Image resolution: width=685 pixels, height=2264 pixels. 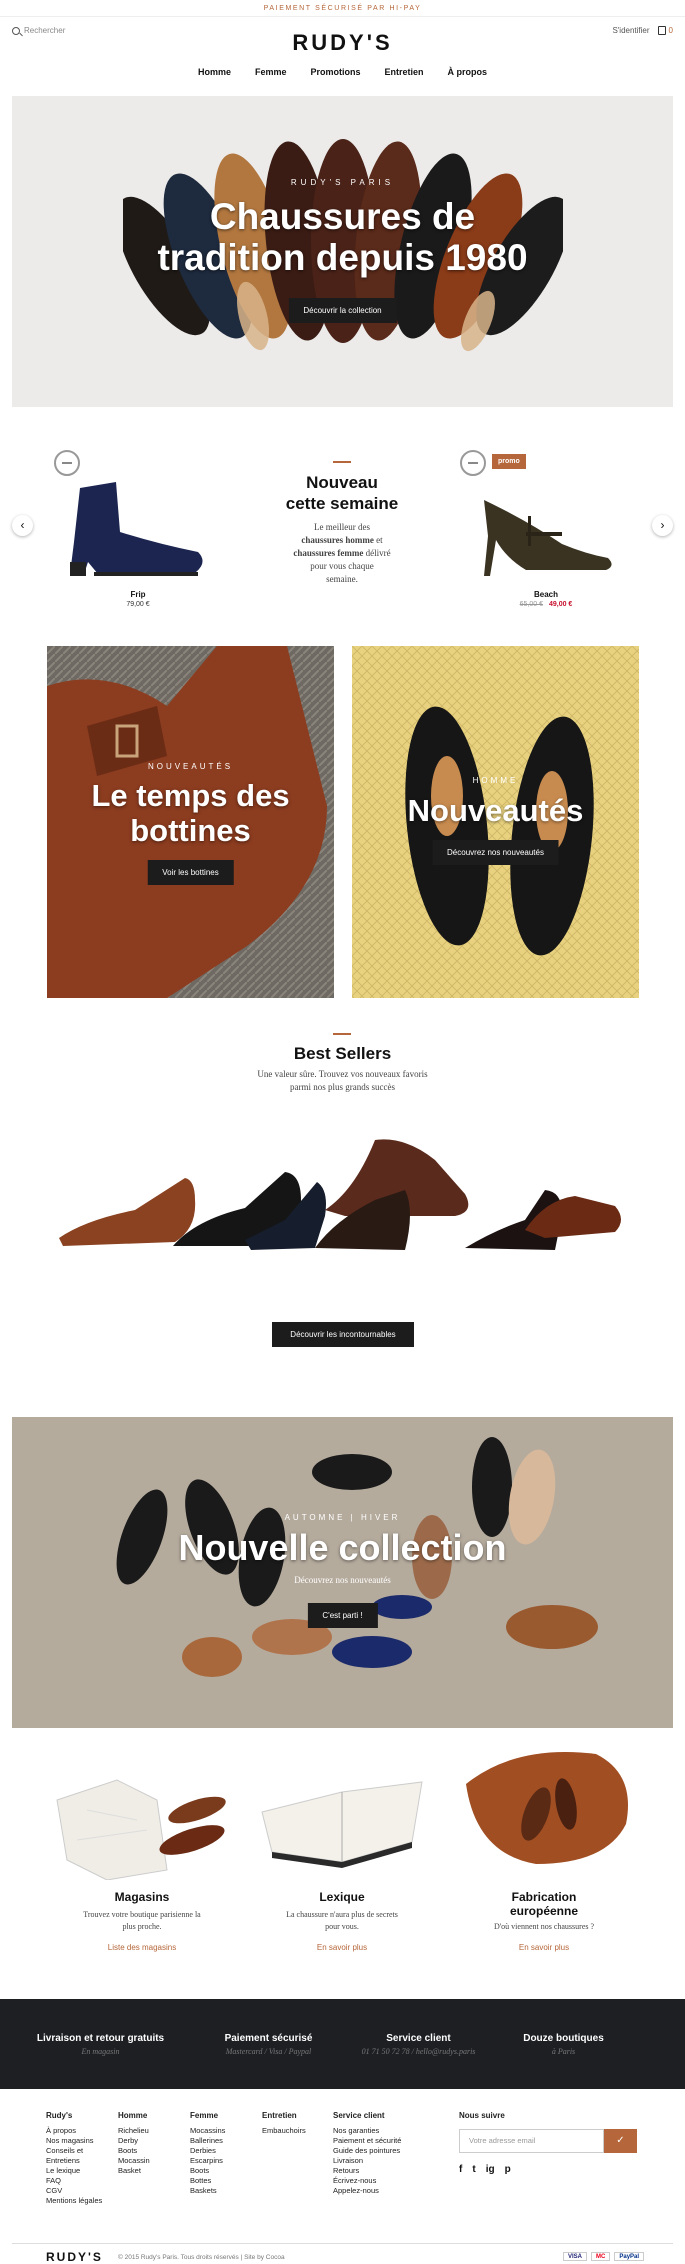 What do you see at coordinates (224, 2191) in the screenshot?
I see `footer-link: Baskets` at bounding box center [224, 2191].